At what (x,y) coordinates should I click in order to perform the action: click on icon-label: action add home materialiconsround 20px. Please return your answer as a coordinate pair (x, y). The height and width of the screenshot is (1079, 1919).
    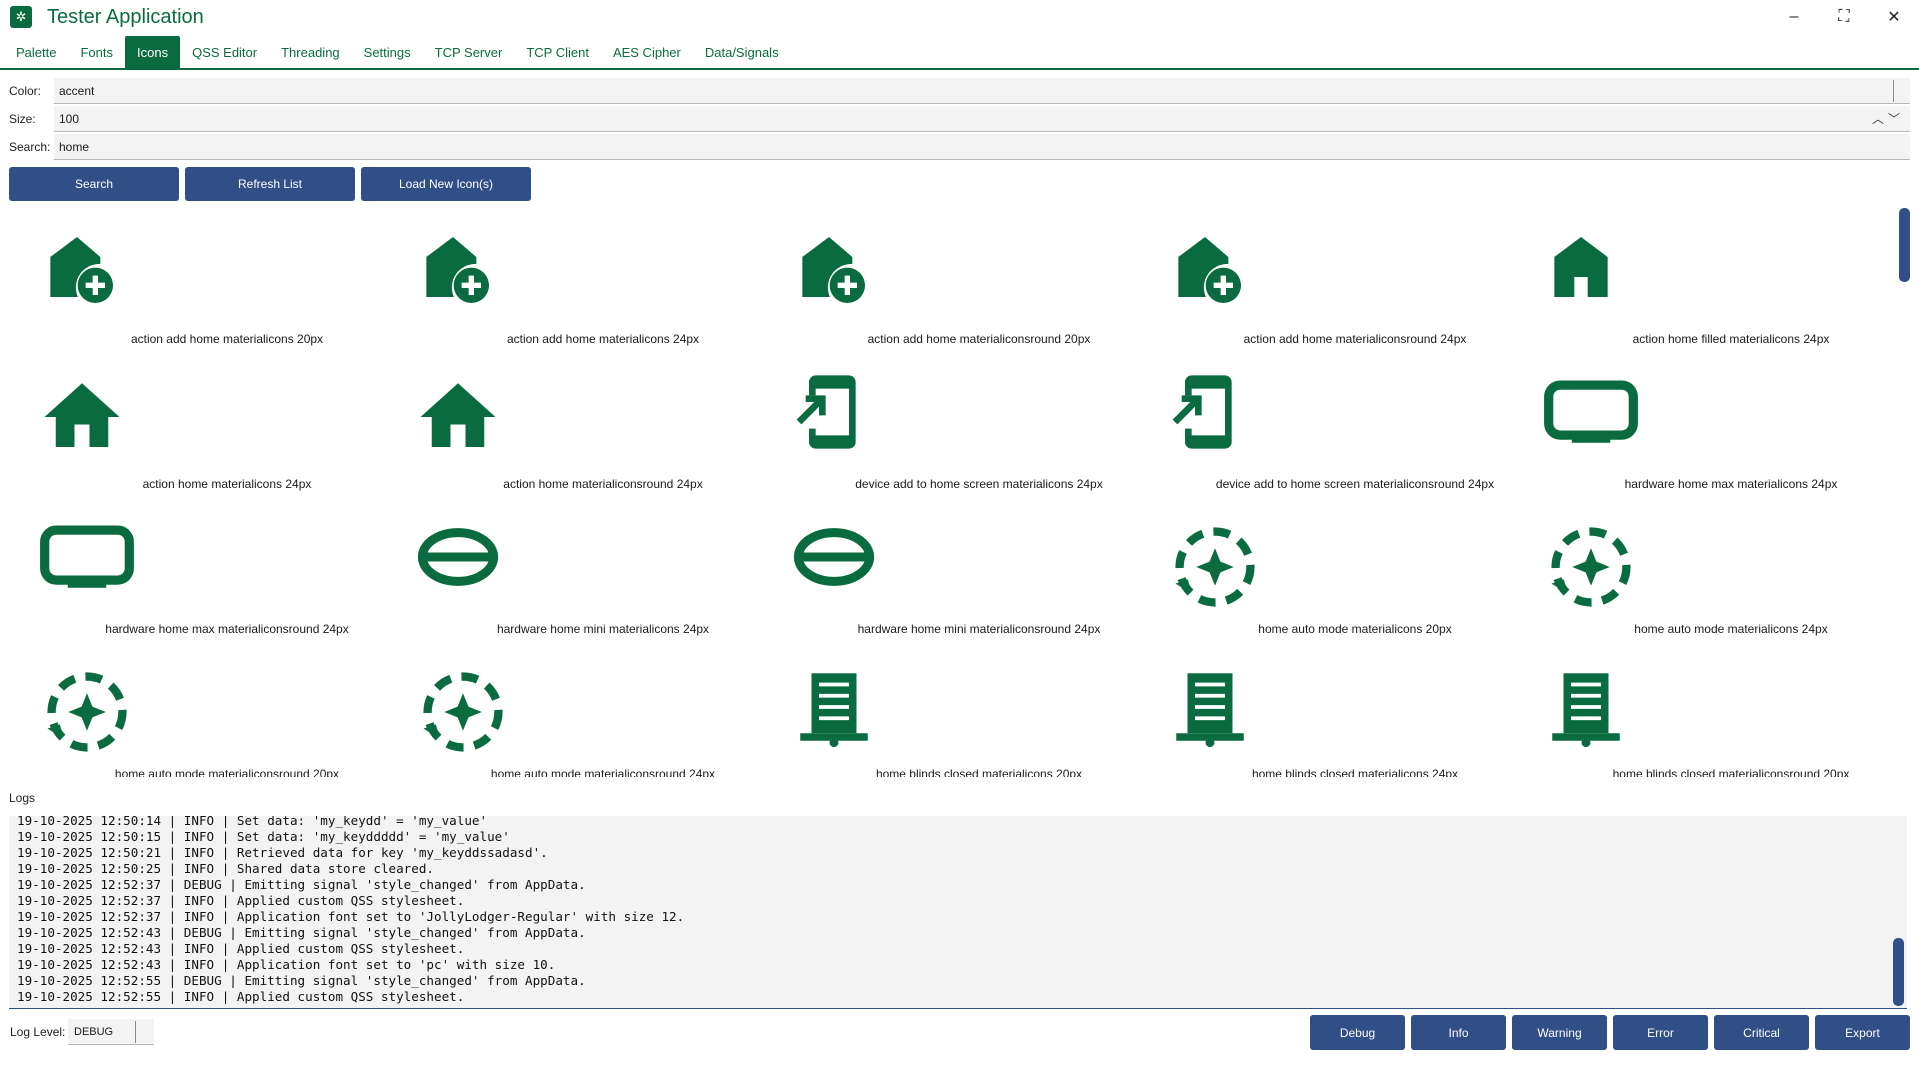
    Looking at the image, I should click on (979, 339).